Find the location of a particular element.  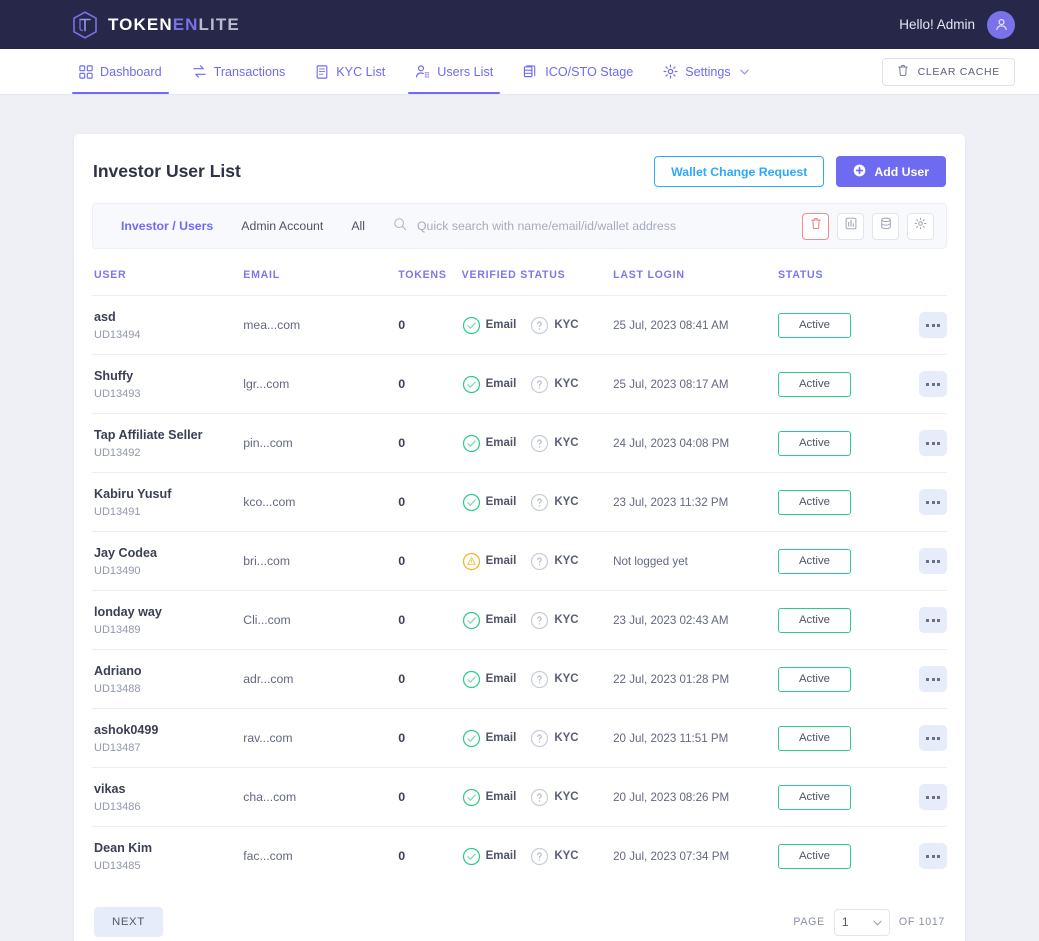

column-header-email: EMAIL is located at coordinates (261, 275).